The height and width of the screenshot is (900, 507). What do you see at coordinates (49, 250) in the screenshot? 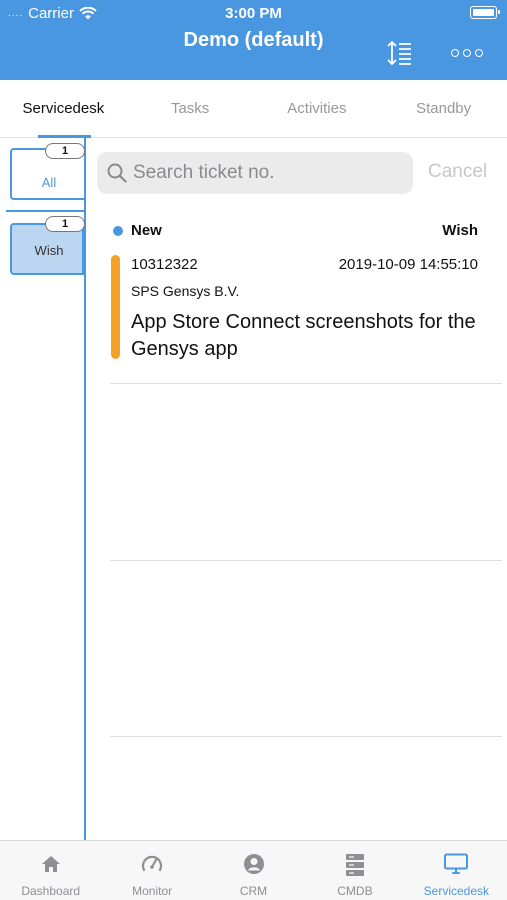
I see `filter-label: Wish` at bounding box center [49, 250].